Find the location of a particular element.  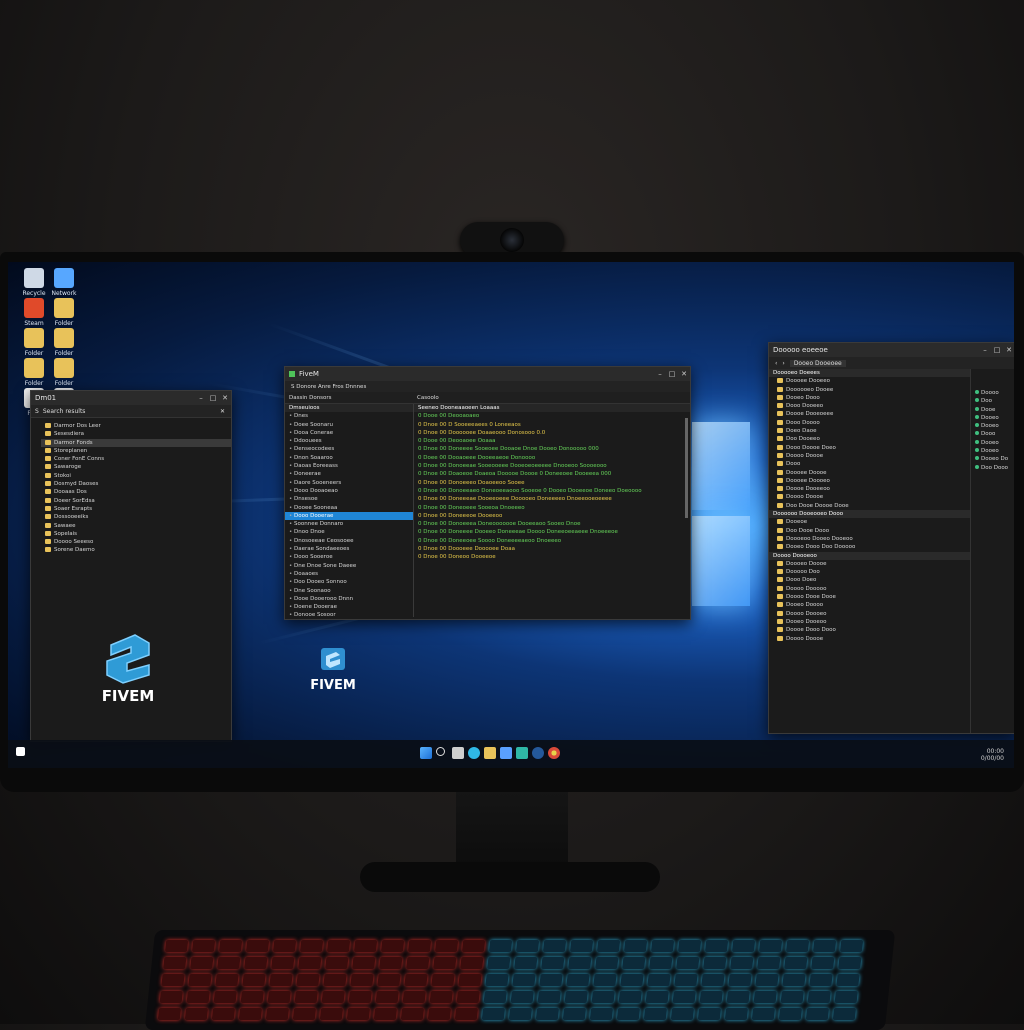

console-scrollbar is located at coordinates (686, 468).